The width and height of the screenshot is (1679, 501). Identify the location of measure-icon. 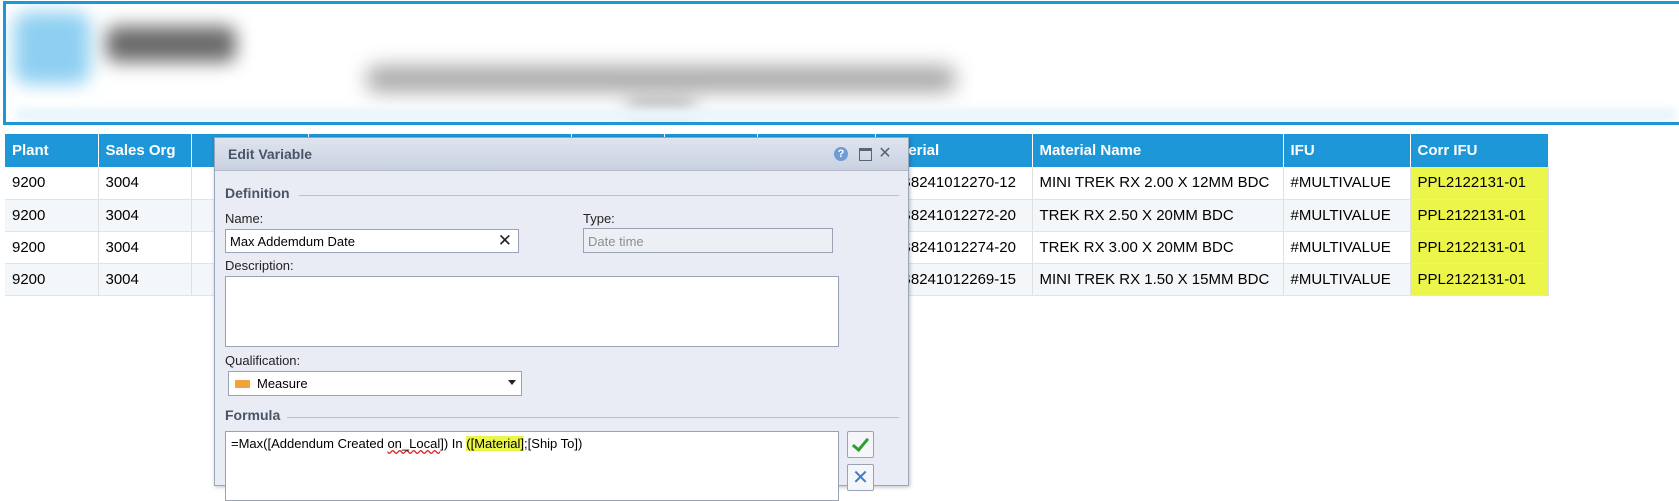
(242, 384).